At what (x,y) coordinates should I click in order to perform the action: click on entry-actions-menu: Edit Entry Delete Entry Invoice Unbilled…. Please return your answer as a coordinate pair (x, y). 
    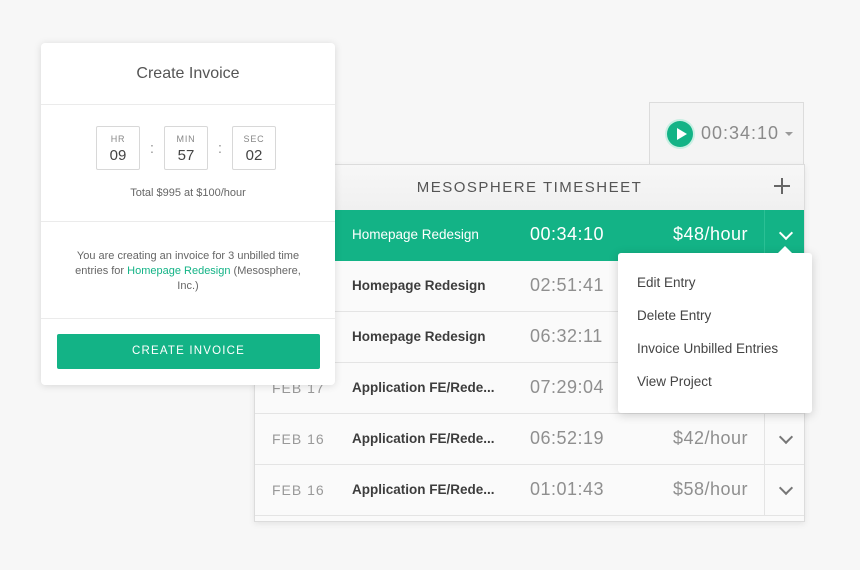
    Looking at the image, I should click on (715, 329).